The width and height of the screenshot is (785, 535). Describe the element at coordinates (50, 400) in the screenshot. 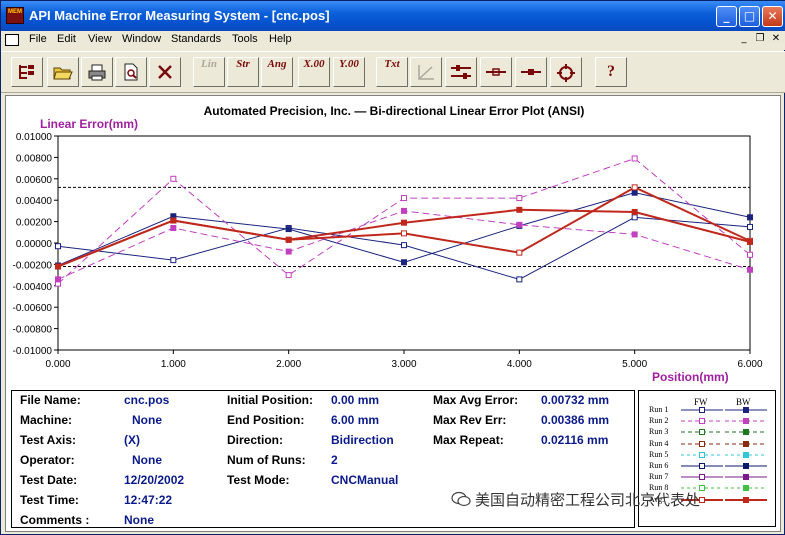

I see `file-name-label: File Name:` at that location.